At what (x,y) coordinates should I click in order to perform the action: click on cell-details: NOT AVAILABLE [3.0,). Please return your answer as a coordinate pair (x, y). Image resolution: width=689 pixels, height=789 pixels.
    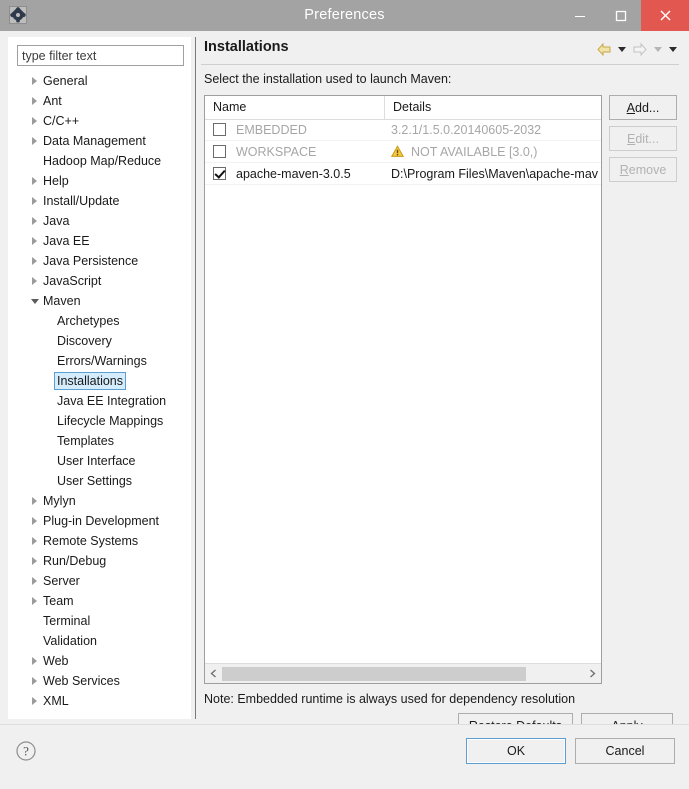
    Looking at the image, I should click on (493, 152).